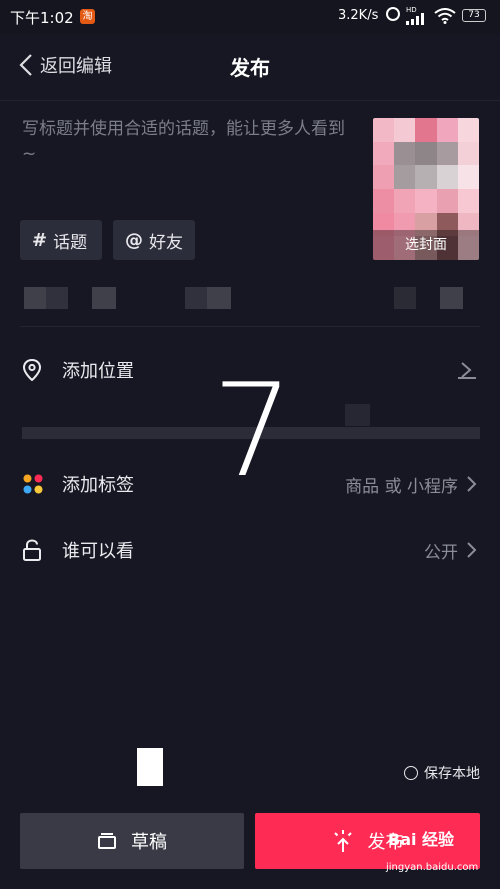 The width and height of the screenshot is (500, 889). I want to click on draft-button: 草稿, so click(132, 841).